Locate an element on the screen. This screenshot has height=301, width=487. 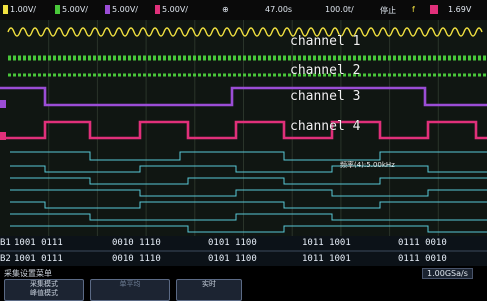
time-scale: 100.0t/ is located at coordinates (339, 9).